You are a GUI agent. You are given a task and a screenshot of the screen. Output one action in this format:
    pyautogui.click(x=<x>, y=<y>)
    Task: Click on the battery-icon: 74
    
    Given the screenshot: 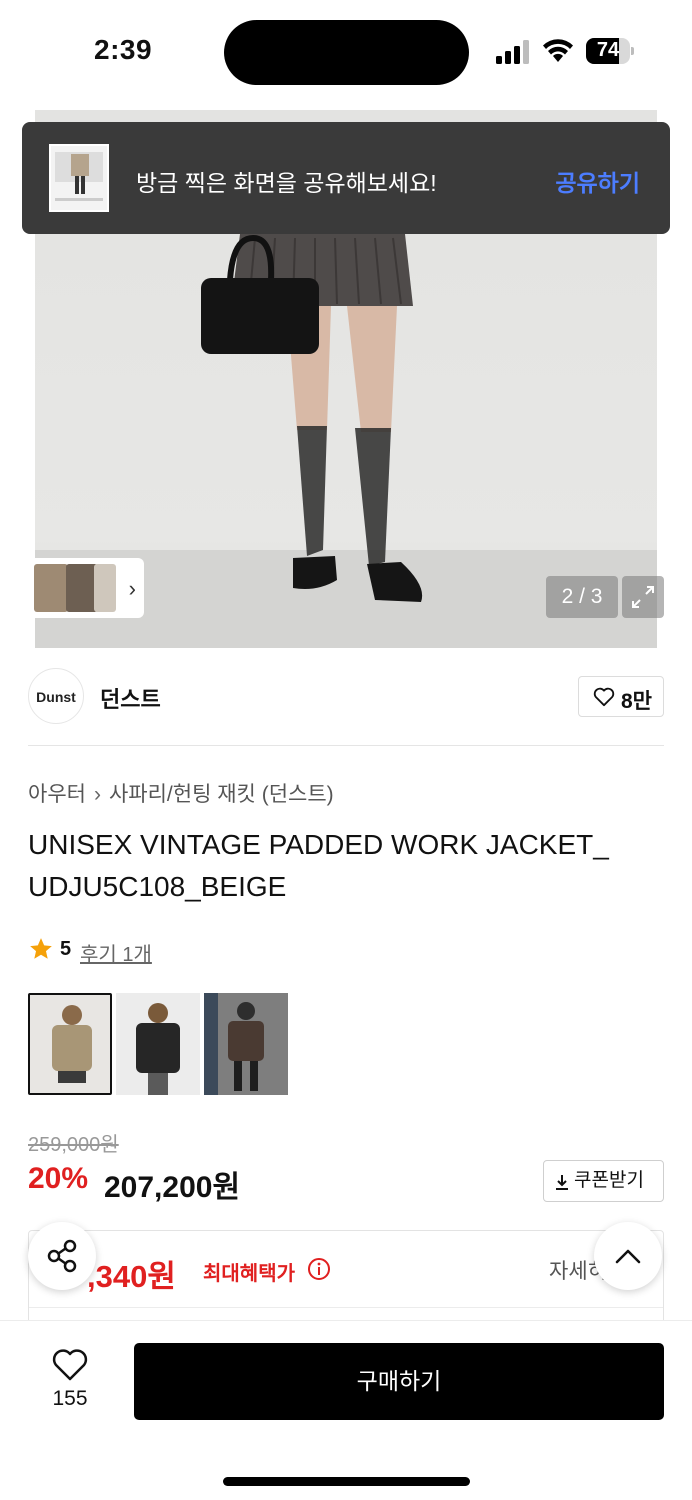 What is the action you would take?
    pyautogui.click(x=610, y=51)
    